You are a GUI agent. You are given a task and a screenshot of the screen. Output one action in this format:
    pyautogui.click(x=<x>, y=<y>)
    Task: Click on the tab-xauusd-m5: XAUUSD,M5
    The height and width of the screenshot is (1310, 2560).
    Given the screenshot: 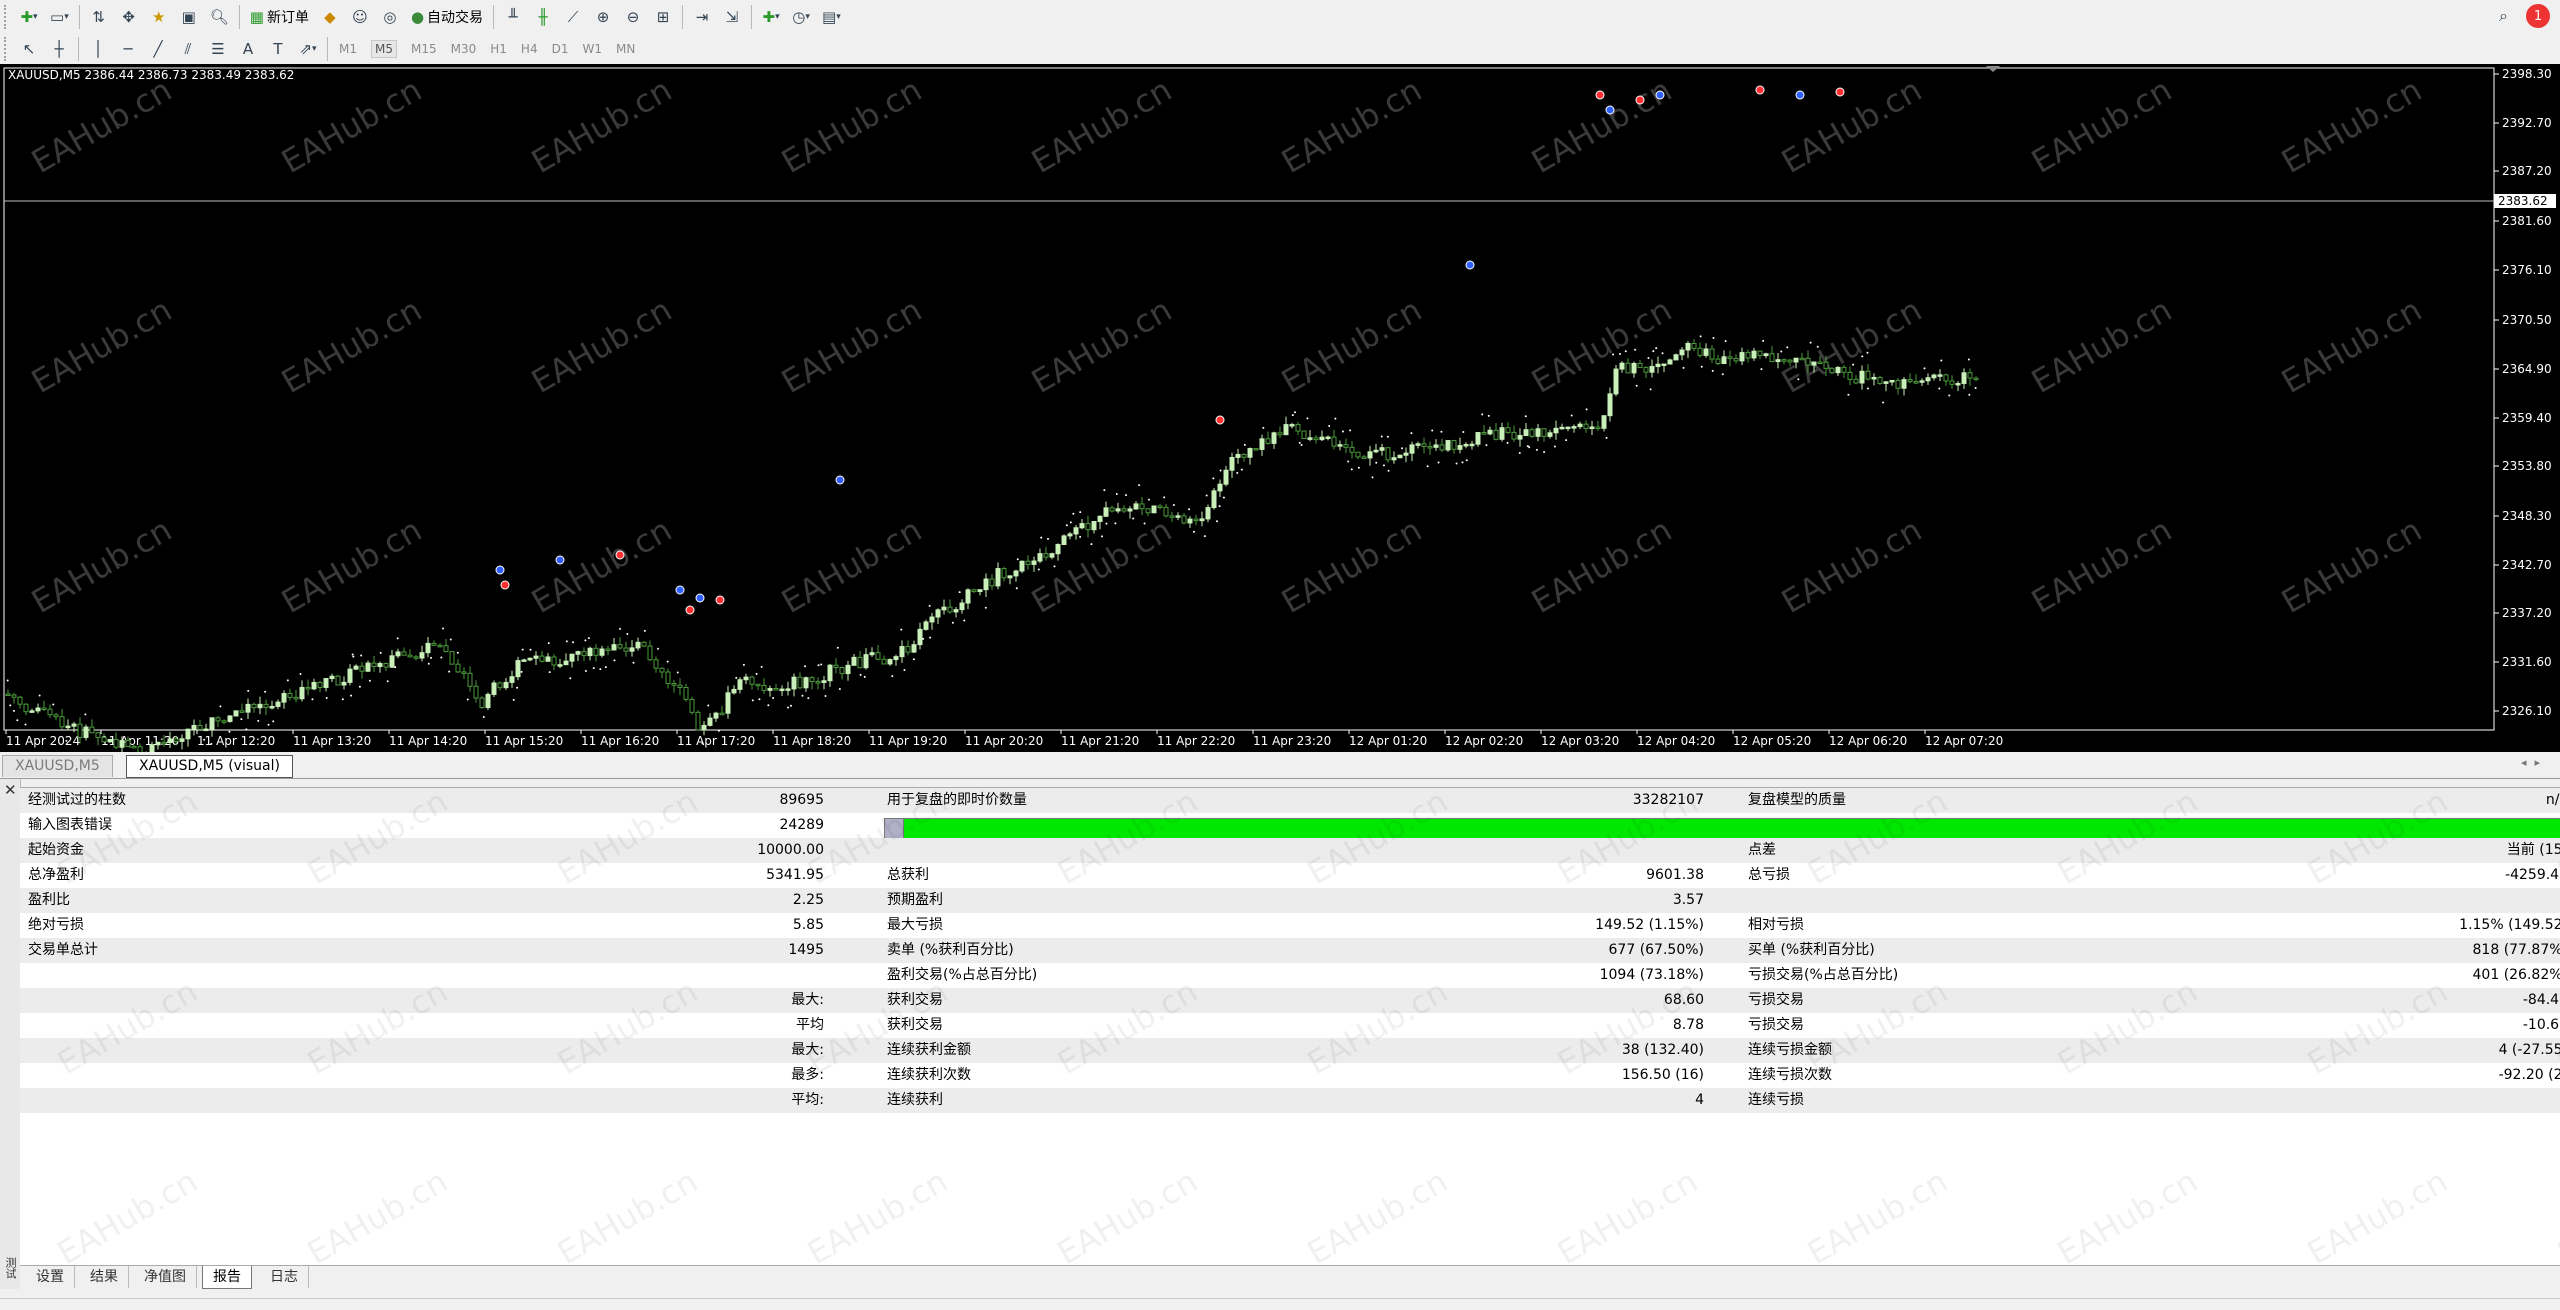 What is the action you would take?
    pyautogui.click(x=57, y=766)
    